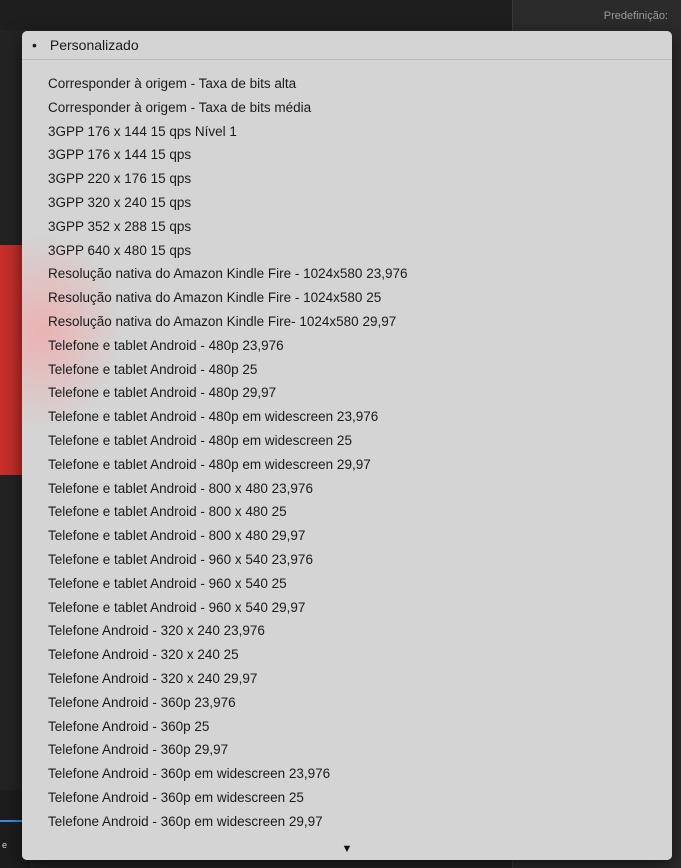 This screenshot has width=681, height=868. I want to click on menu-item: Telefone e tablet Android - 800 x 480 25, so click(347, 512).